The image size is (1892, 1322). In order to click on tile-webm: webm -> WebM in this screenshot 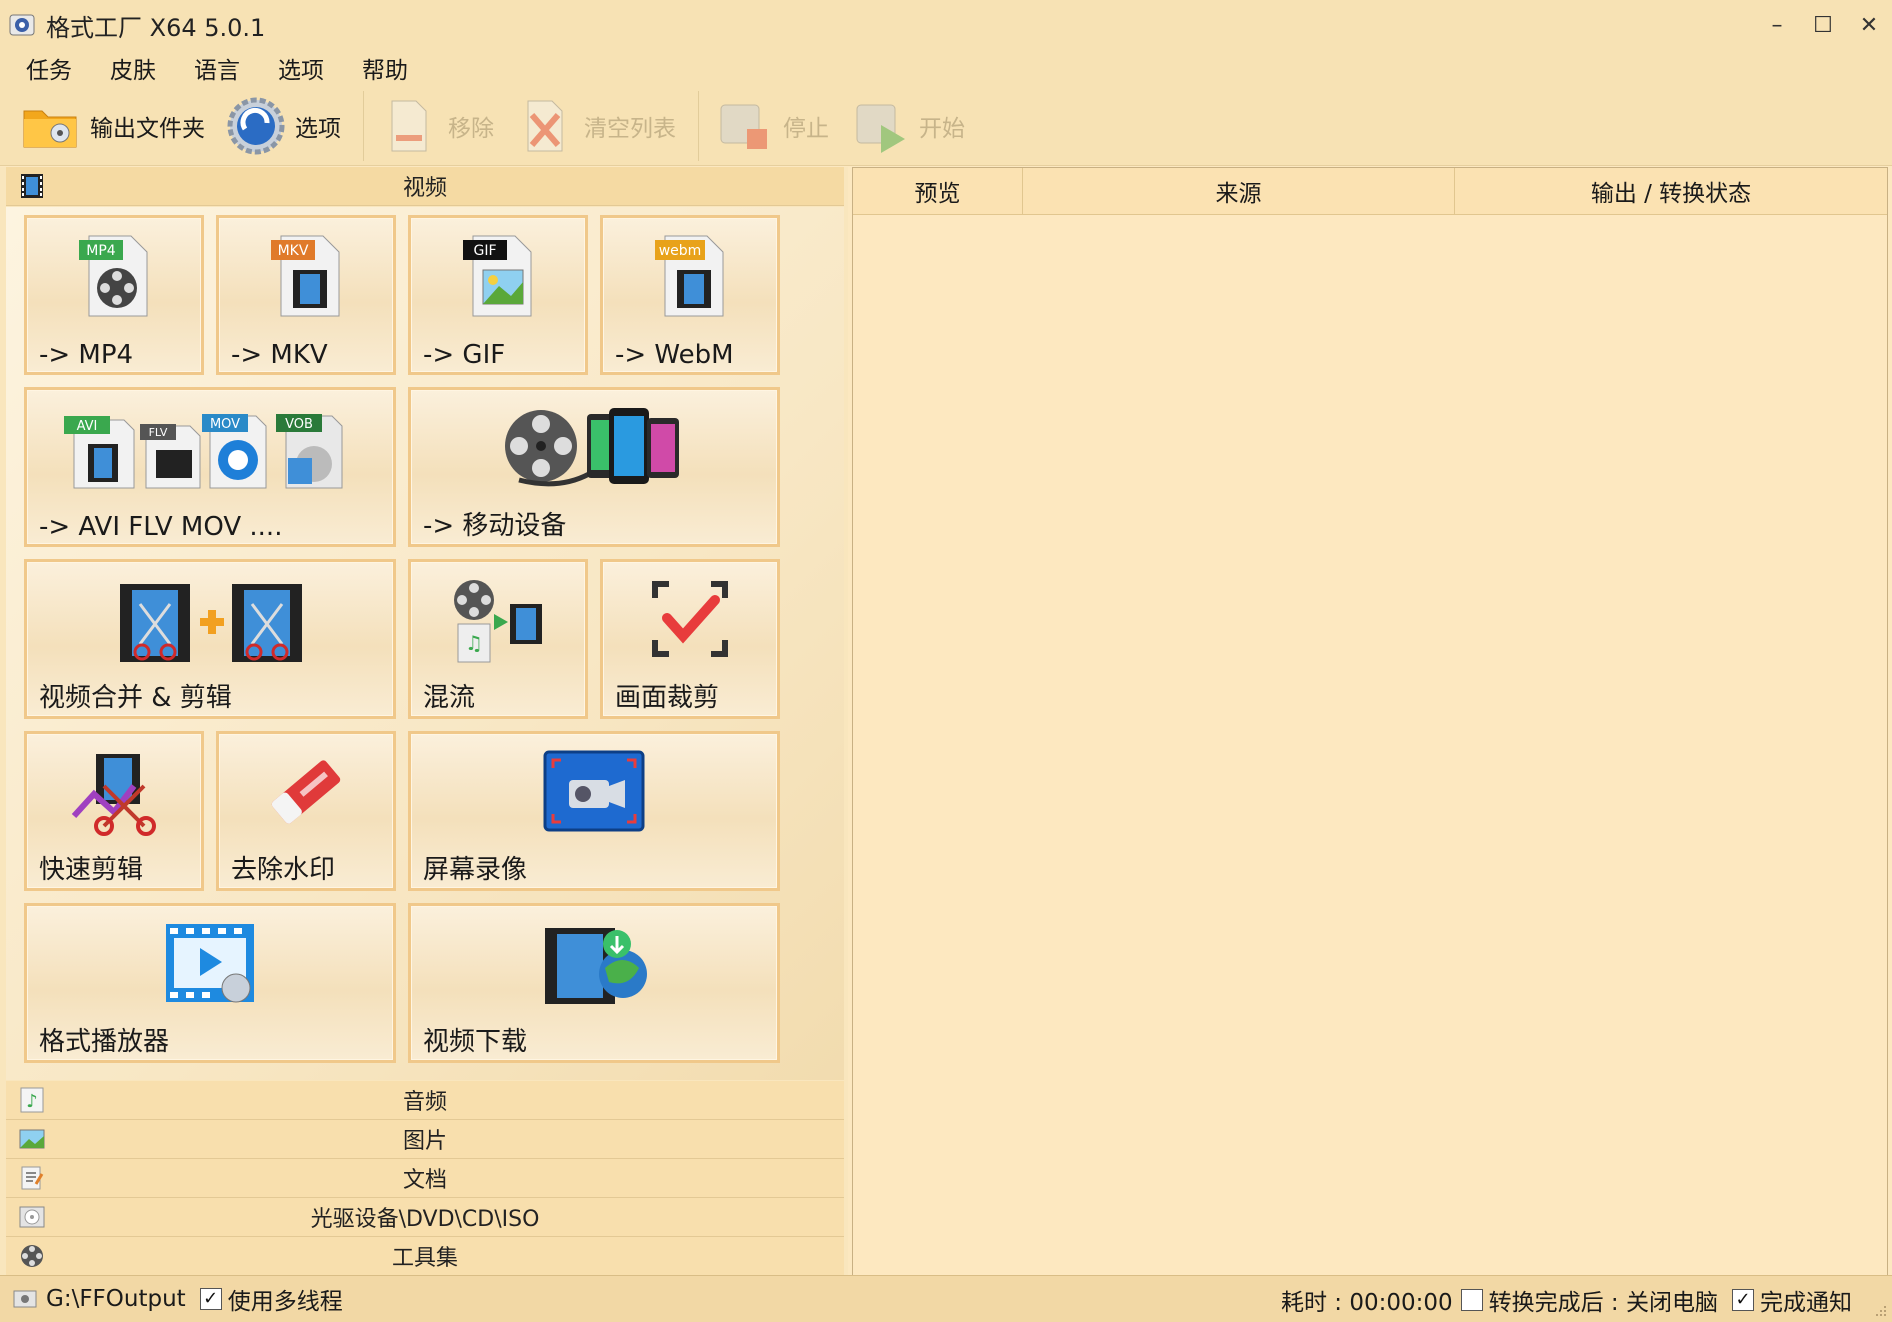, I will do `click(690, 295)`.